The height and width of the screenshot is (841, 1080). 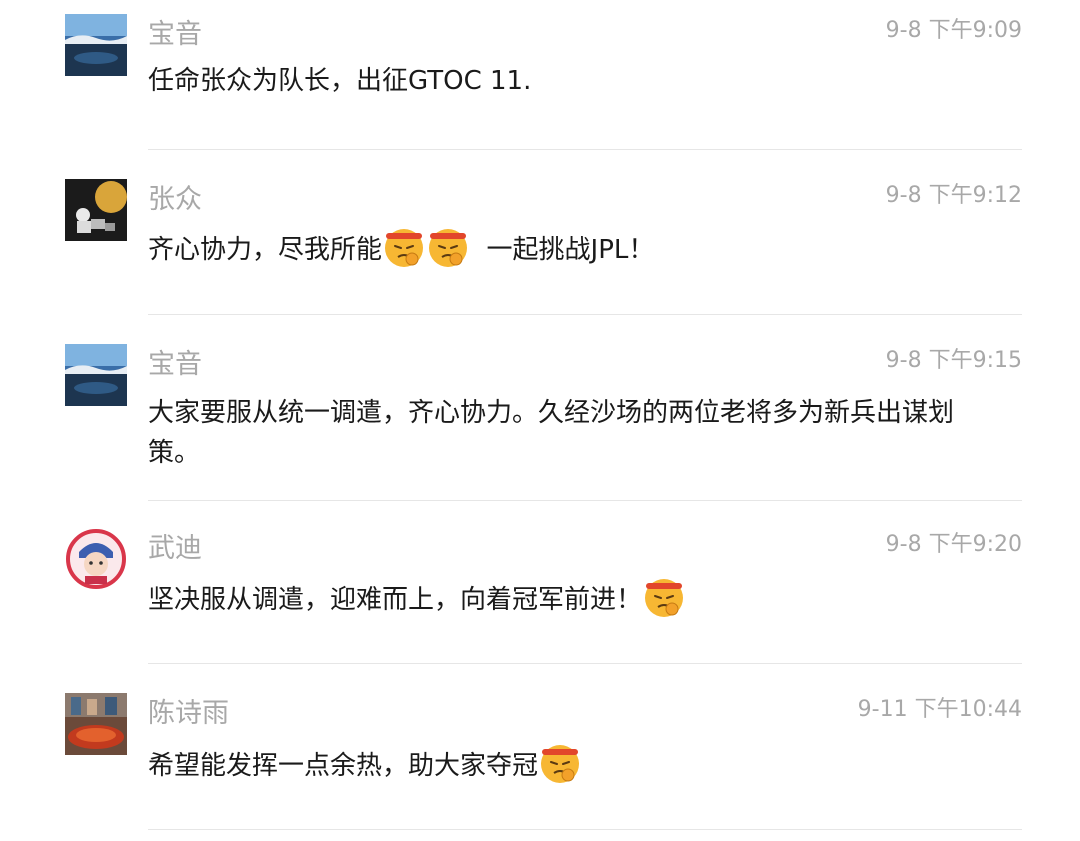 What do you see at coordinates (175, 200) in the screenshot?
I see `username: 张众` at bounding box center [175, 200].